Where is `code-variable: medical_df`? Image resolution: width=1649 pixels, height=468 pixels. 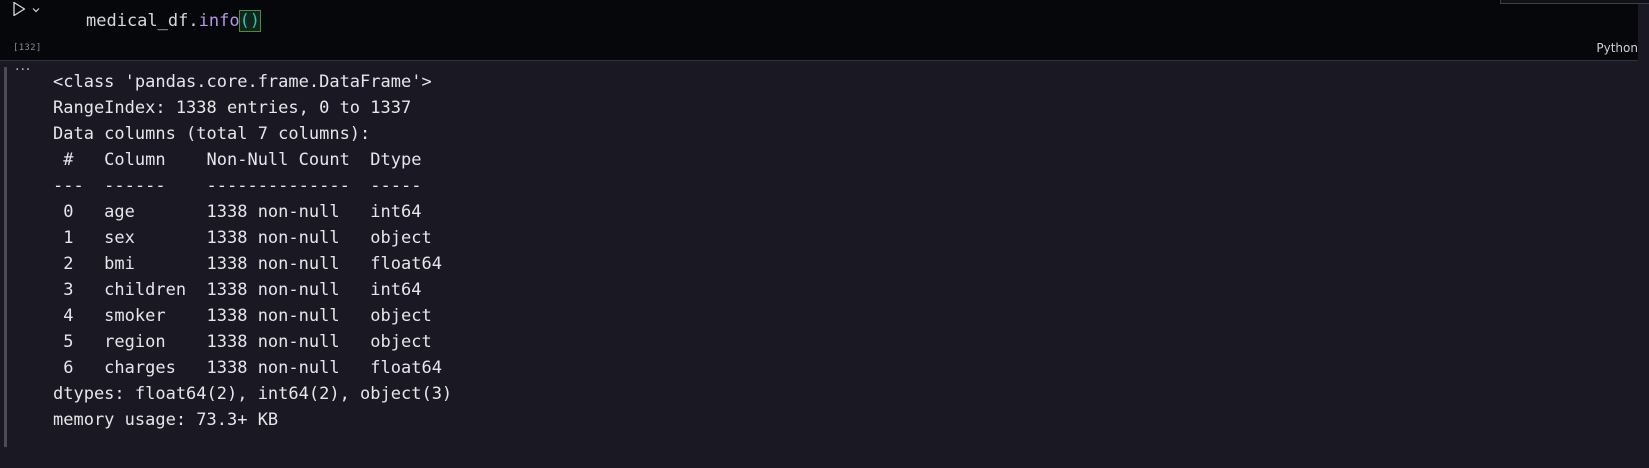
code-variable: medical_df is located at coordinates (137, 21).